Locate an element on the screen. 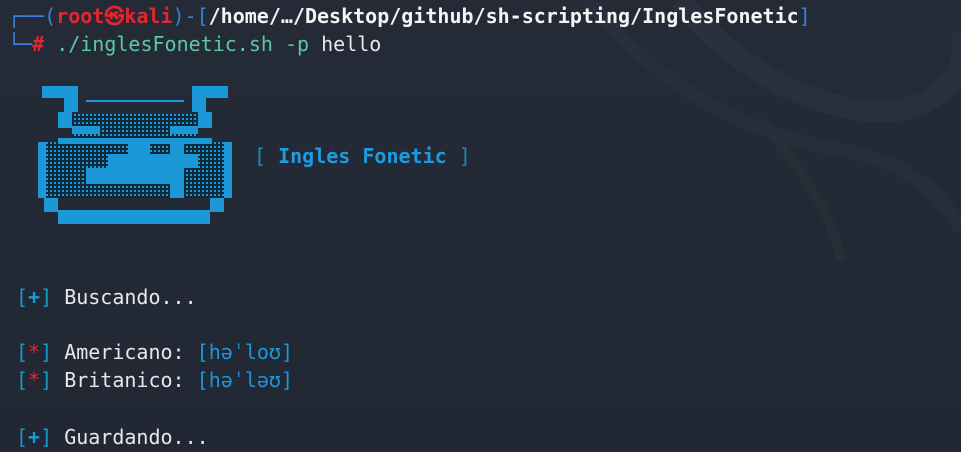 The image size is (961, 452). banner-close-bracket: ] is located at coordinates (464, 156).